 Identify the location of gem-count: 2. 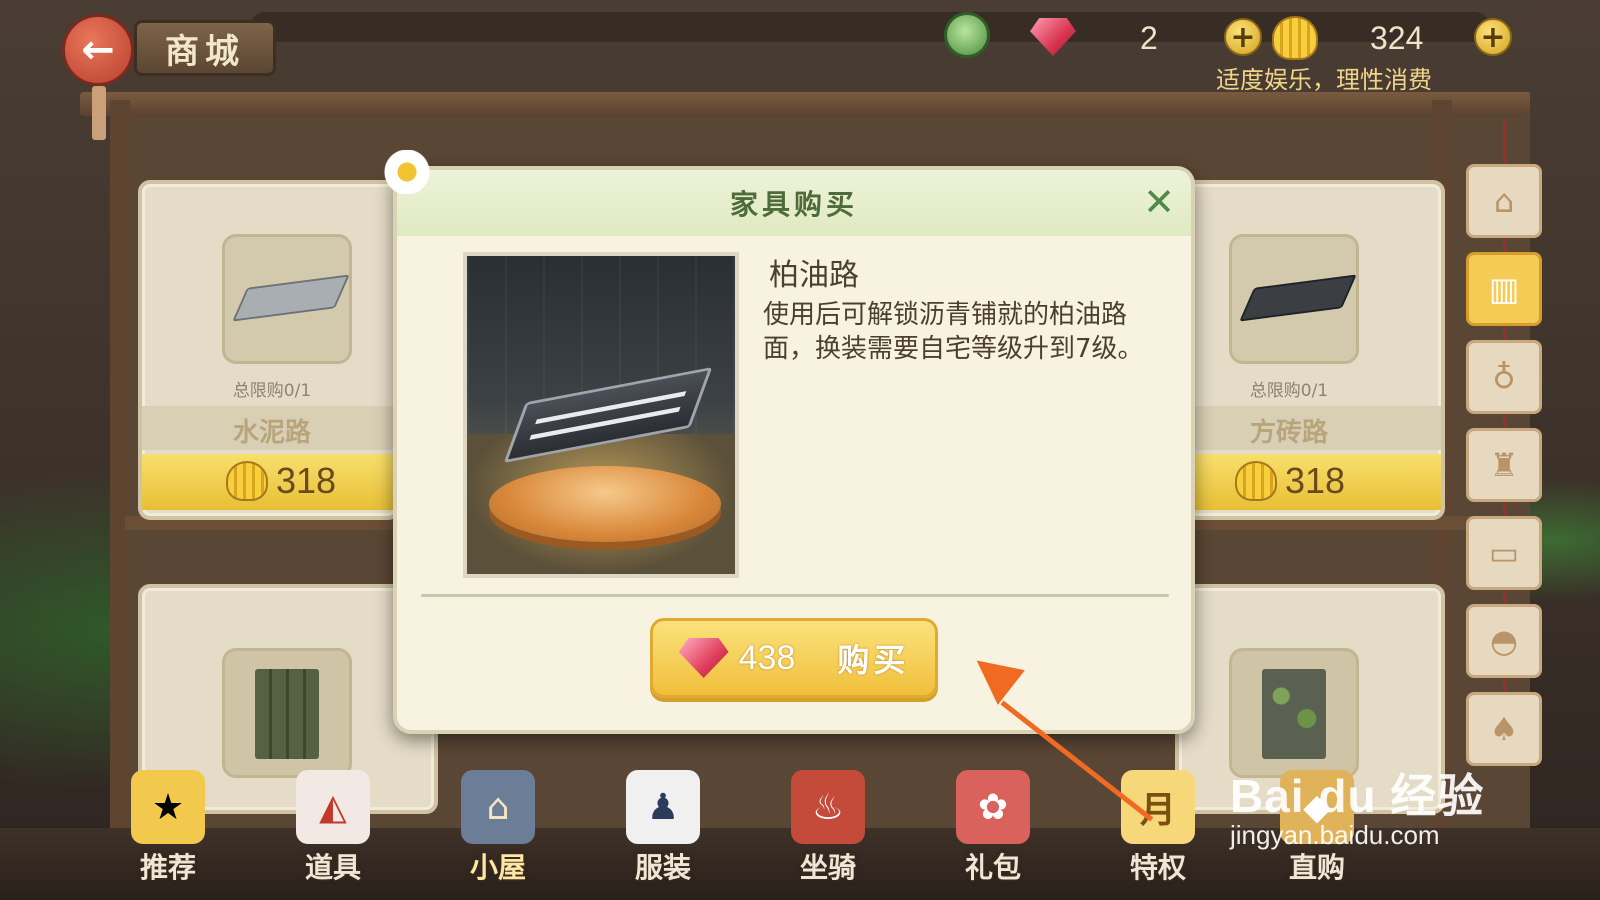
(1149, 38).